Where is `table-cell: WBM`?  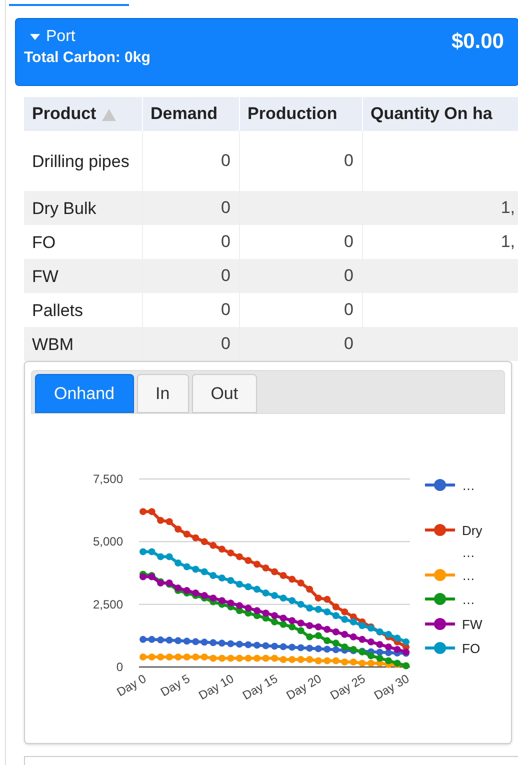
table-cell: WBM is located at coordinates (83, 344).